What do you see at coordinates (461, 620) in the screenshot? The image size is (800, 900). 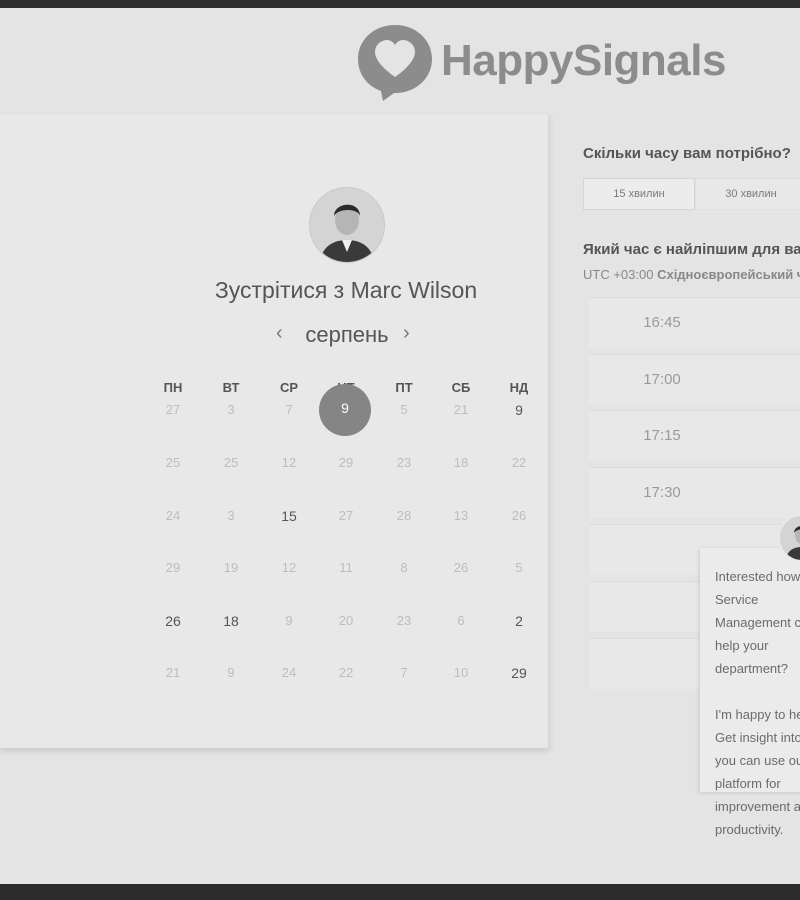 I see `calendar-day: 6` at bounding box center [461, 620].